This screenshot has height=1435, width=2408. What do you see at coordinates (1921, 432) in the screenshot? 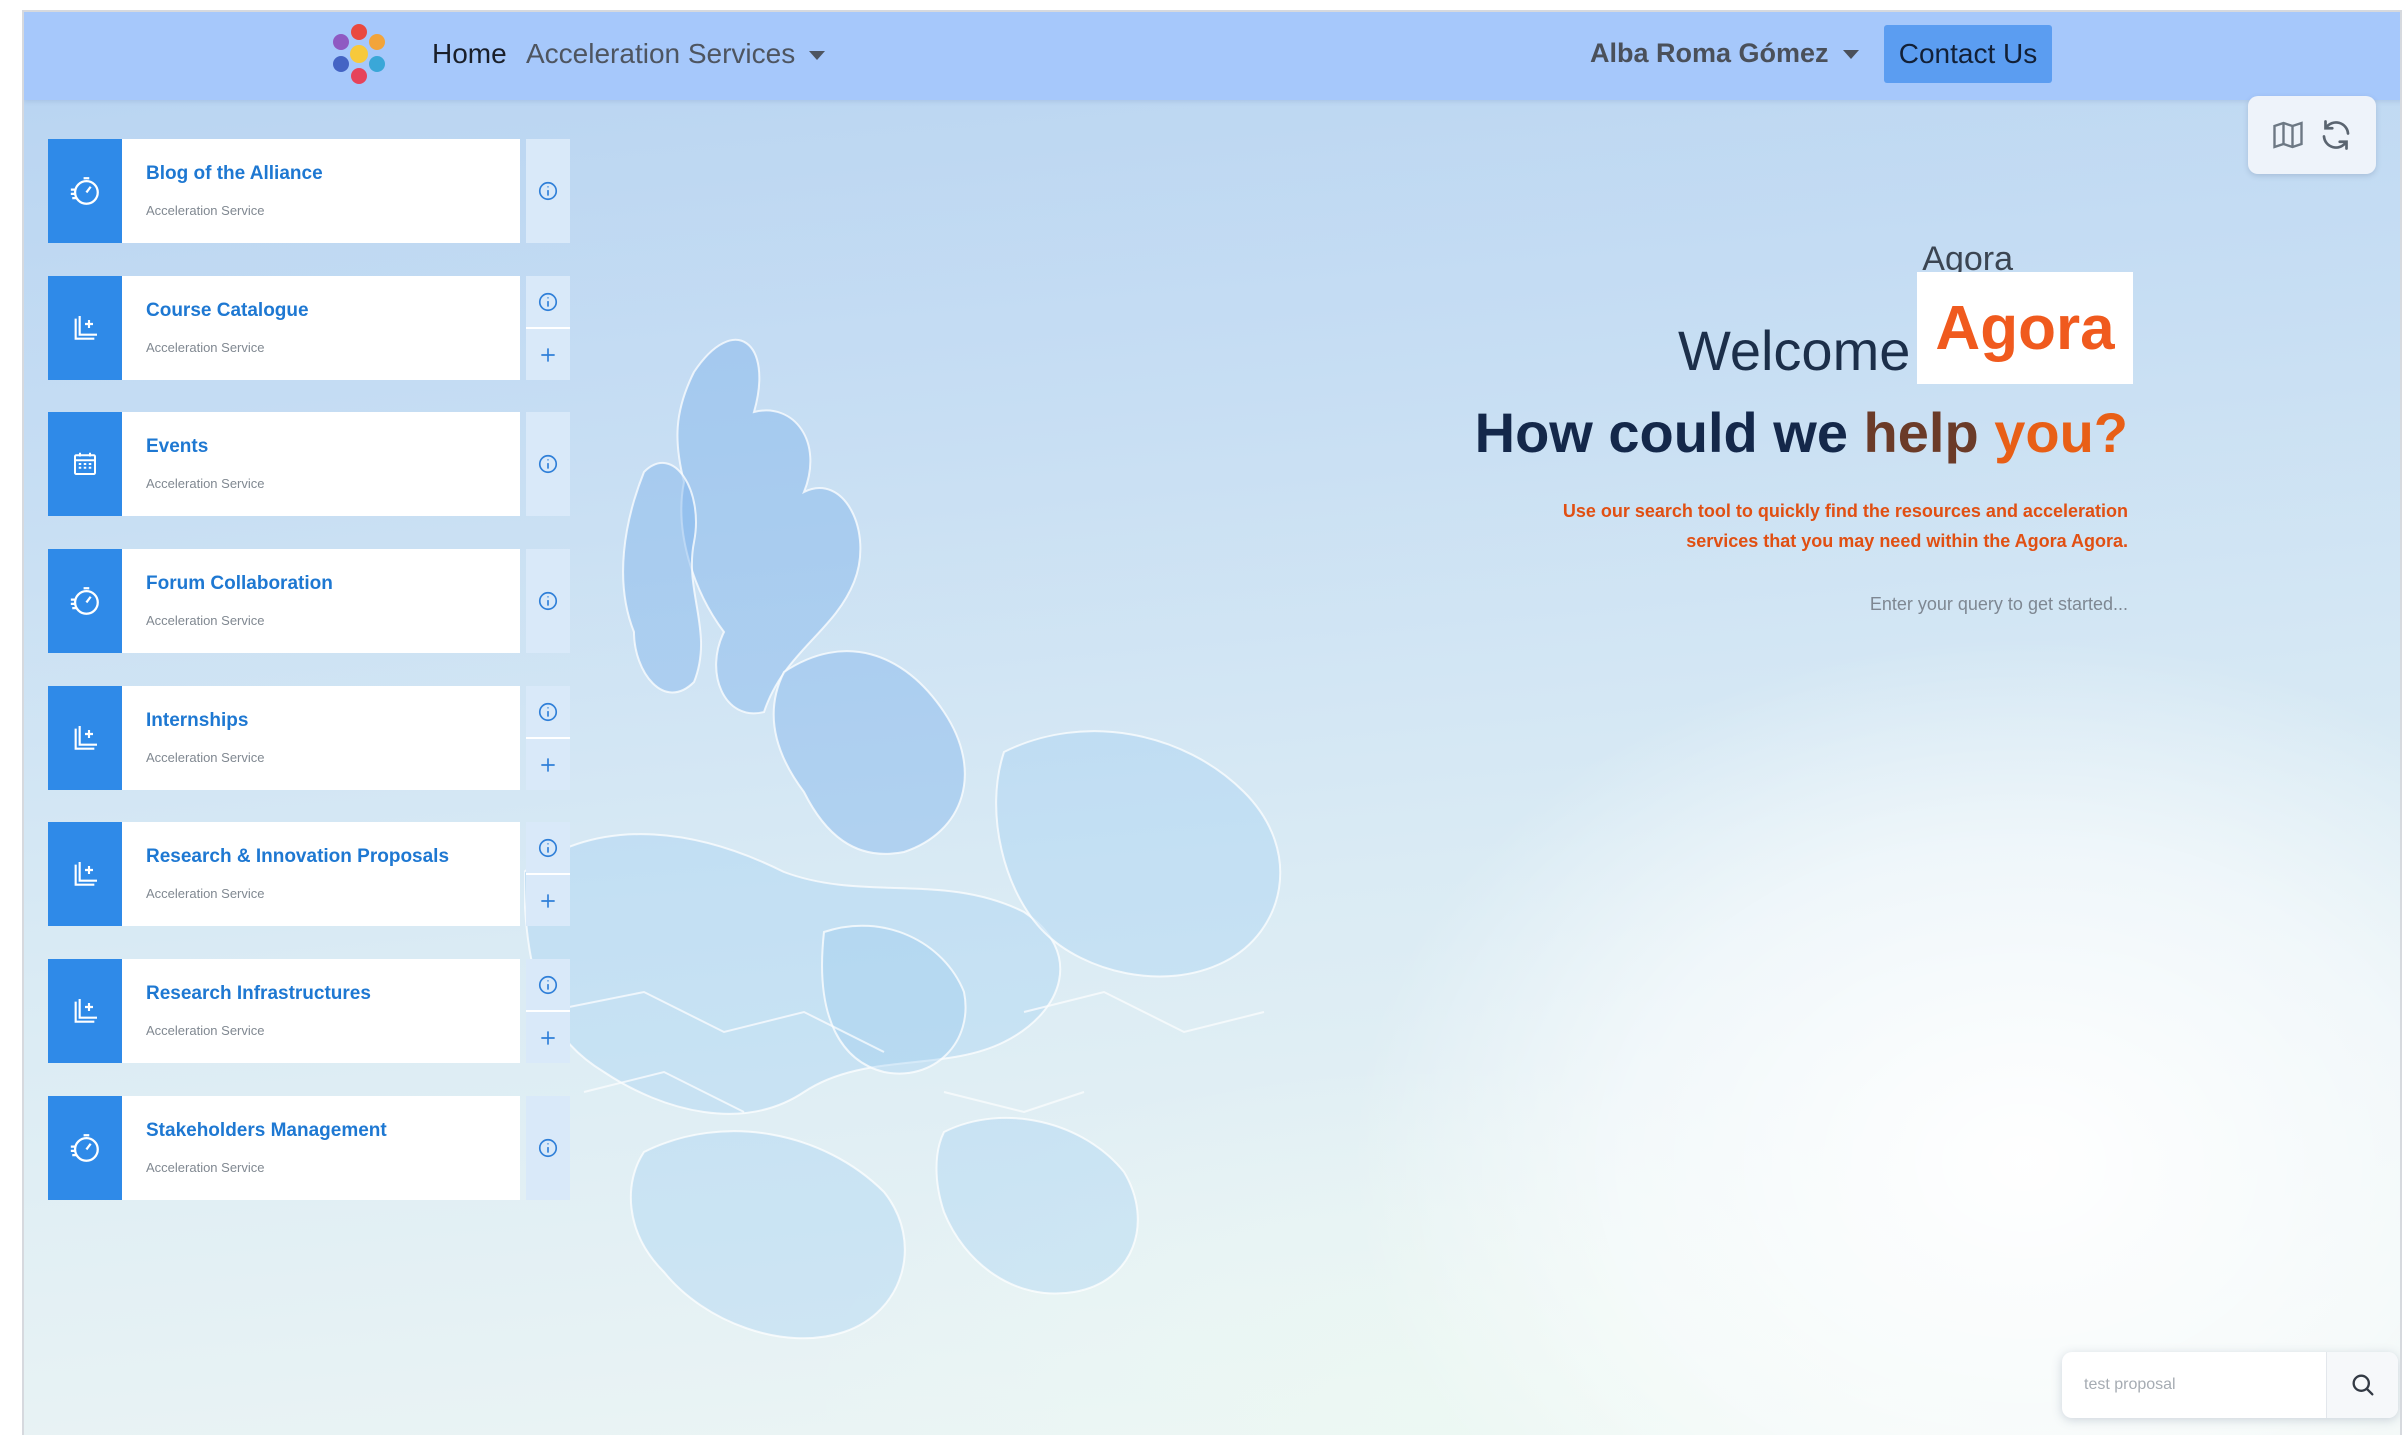
I see `hero-heading-part2: help` at bounding box center [1921, 432].